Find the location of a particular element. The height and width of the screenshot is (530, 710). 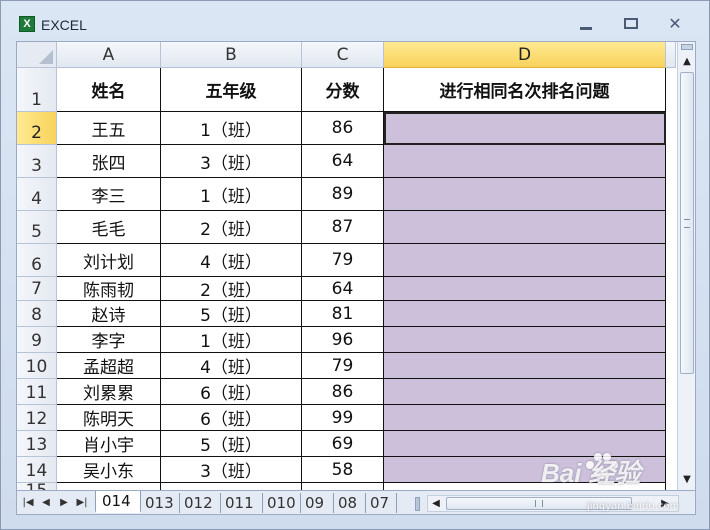

column-header-c: C is located at coordinates (343, 55).